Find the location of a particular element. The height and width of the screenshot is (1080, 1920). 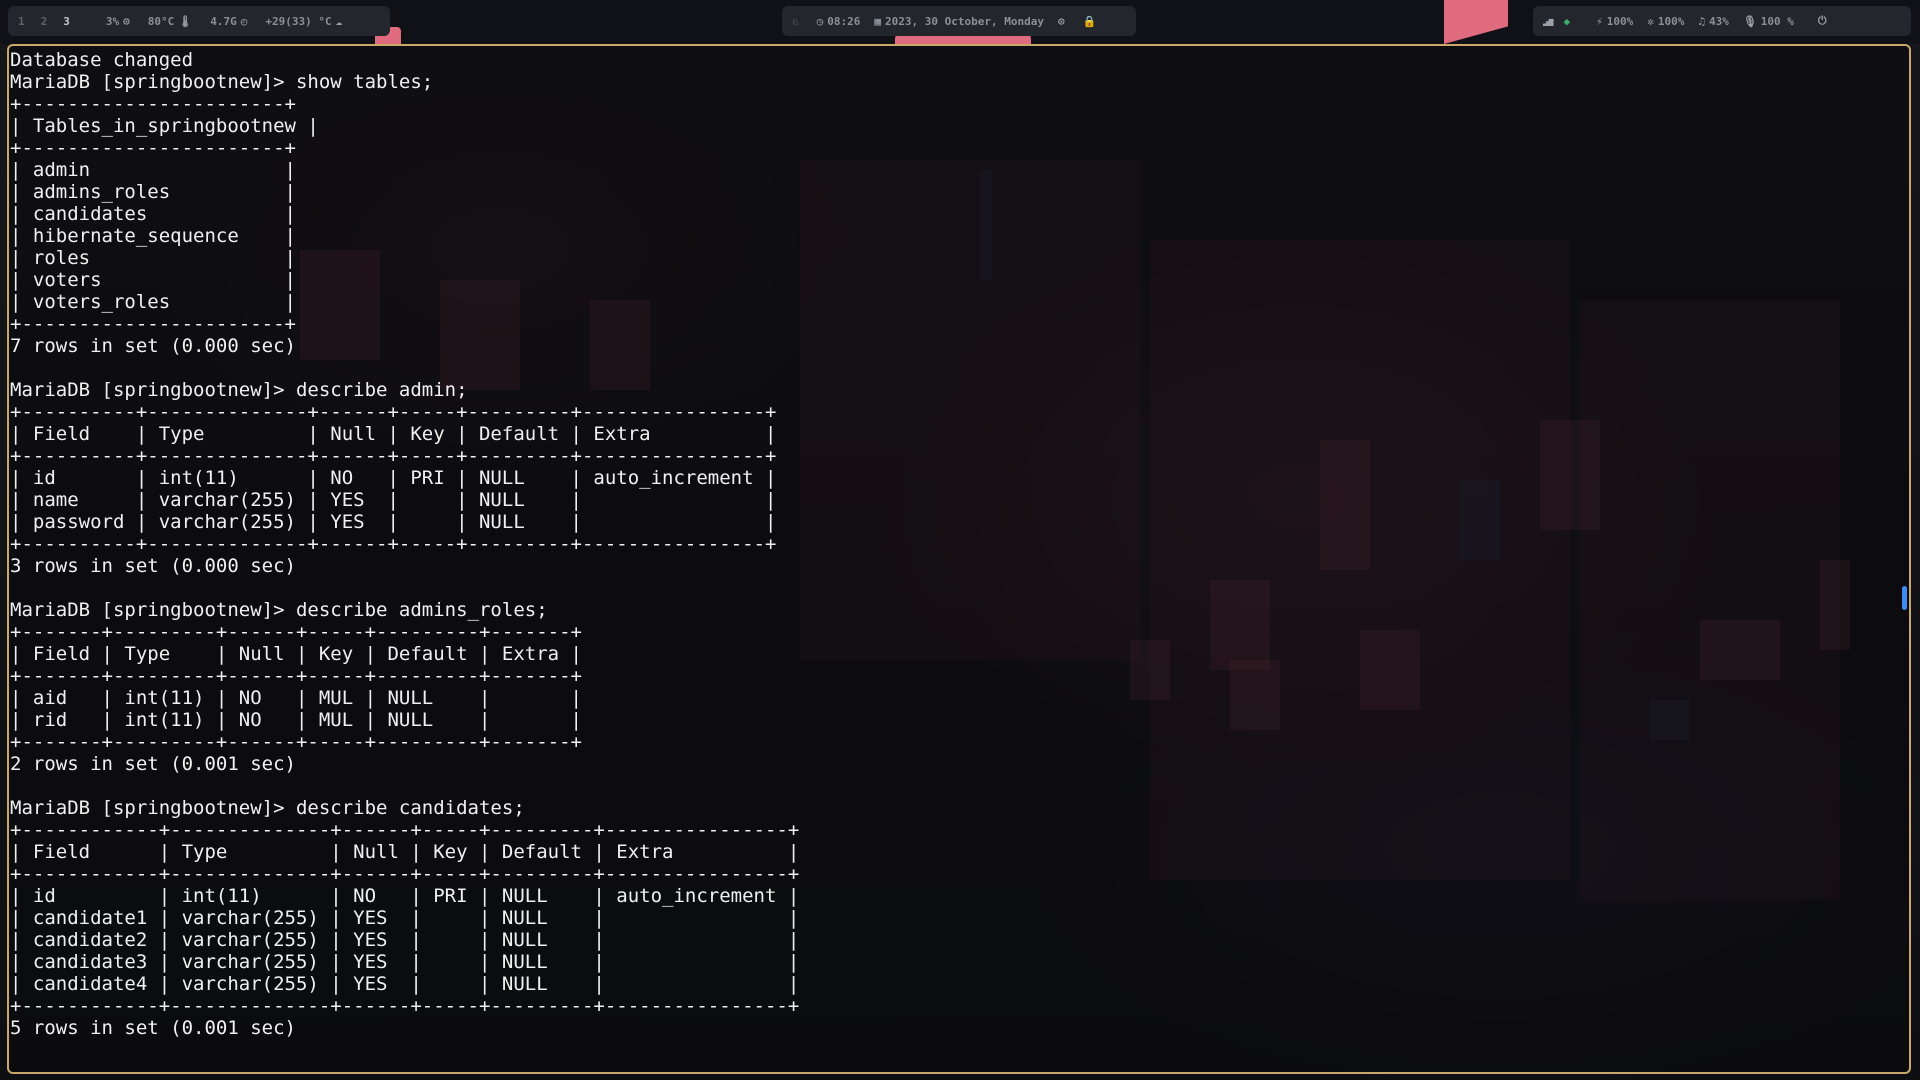

terminal-line: | admins_roles | is located at coordinates (153, 192).